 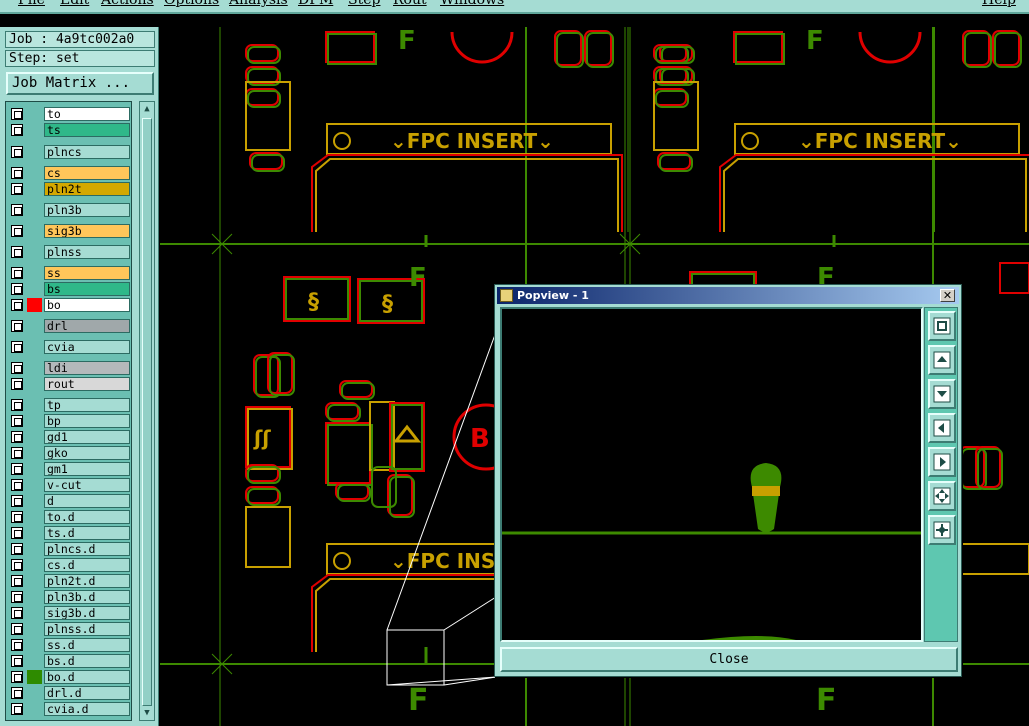 I want to click on menu-analysis: Analysis, so click(x=258, y=4).